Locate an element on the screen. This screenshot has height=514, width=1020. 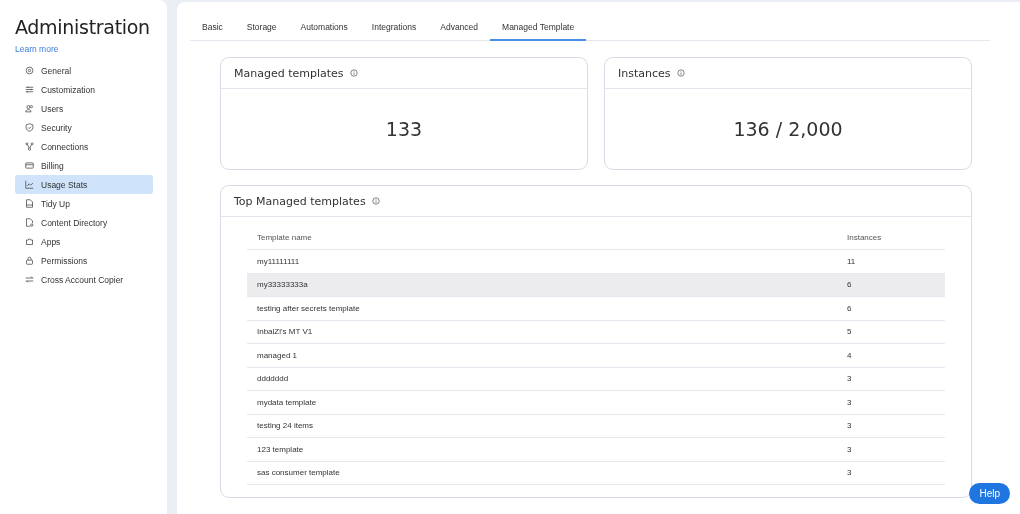
shield-icon is located at coordinates (29, 127).